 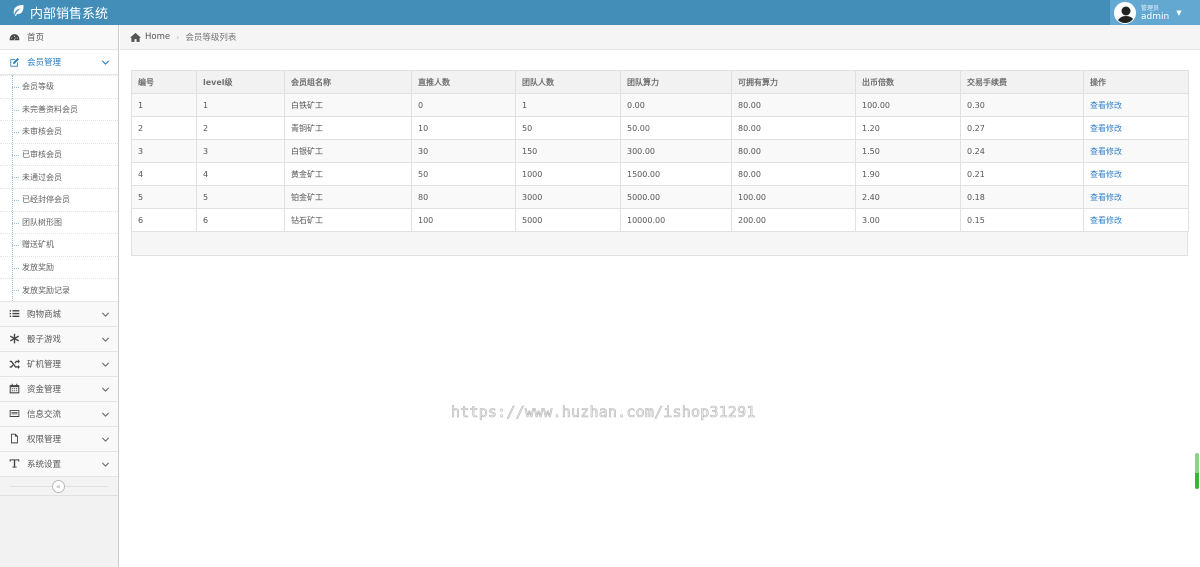 What do you see at coordinates (59, 244) in the screenshot?
I see `submenu-item-gift-miner: 赠送矿机` at bounding box center [59, 244].